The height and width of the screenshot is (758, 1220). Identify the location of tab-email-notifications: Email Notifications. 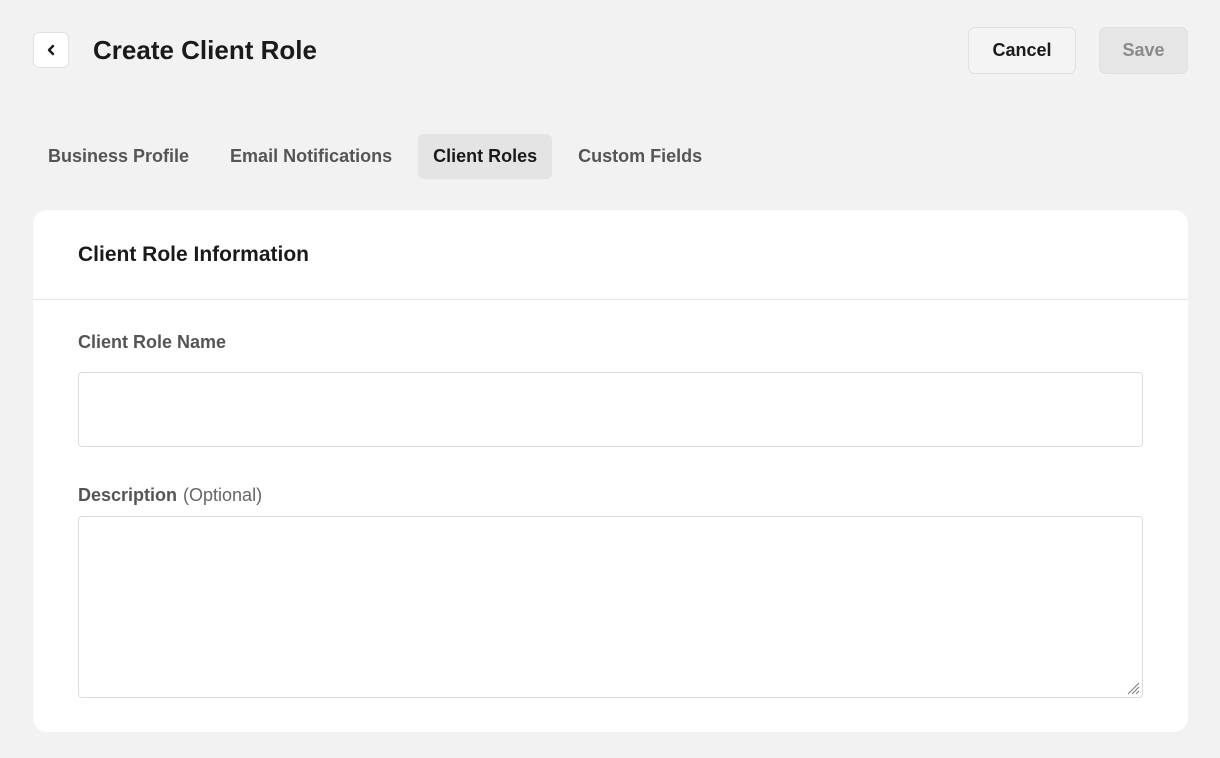
(311, 156).